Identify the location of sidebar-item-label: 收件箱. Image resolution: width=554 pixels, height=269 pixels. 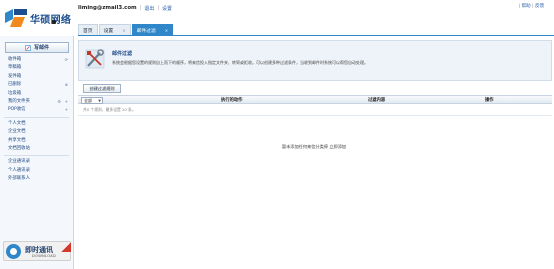
(15, 59).